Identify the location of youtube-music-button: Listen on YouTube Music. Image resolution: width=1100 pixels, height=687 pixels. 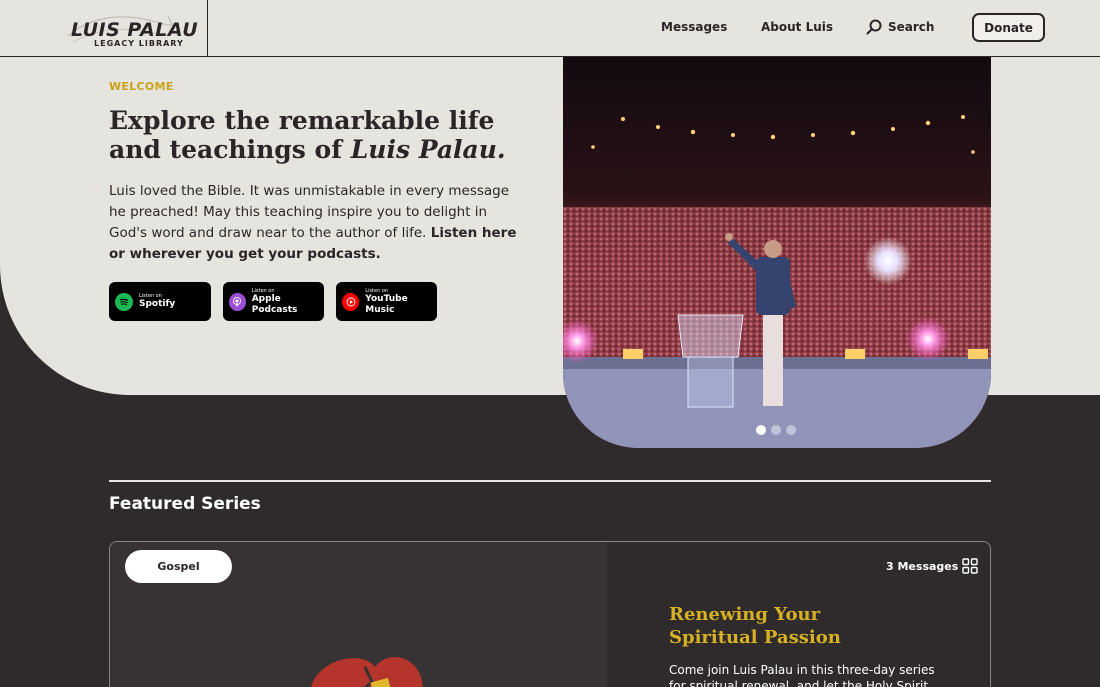
(386, 301).